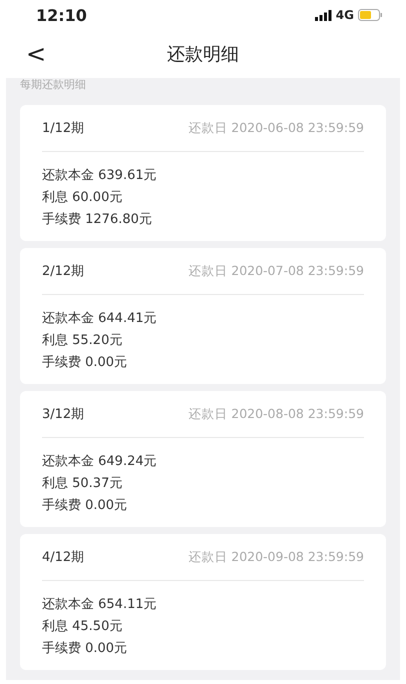 The width and height of the screenshot is (406, 684). I want to click on period-number: 4/12期, so click(63, 557).